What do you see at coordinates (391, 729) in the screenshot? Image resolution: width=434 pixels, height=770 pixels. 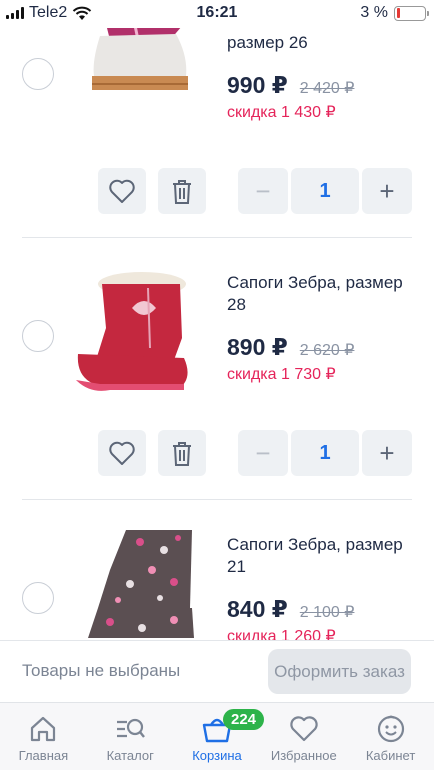 I see `smiley-icon` at bounding box center [391, 729].